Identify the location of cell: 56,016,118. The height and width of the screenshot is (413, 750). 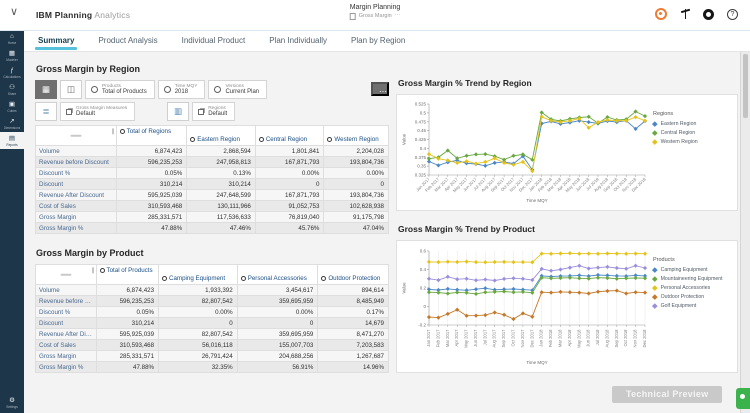
(198, 345).